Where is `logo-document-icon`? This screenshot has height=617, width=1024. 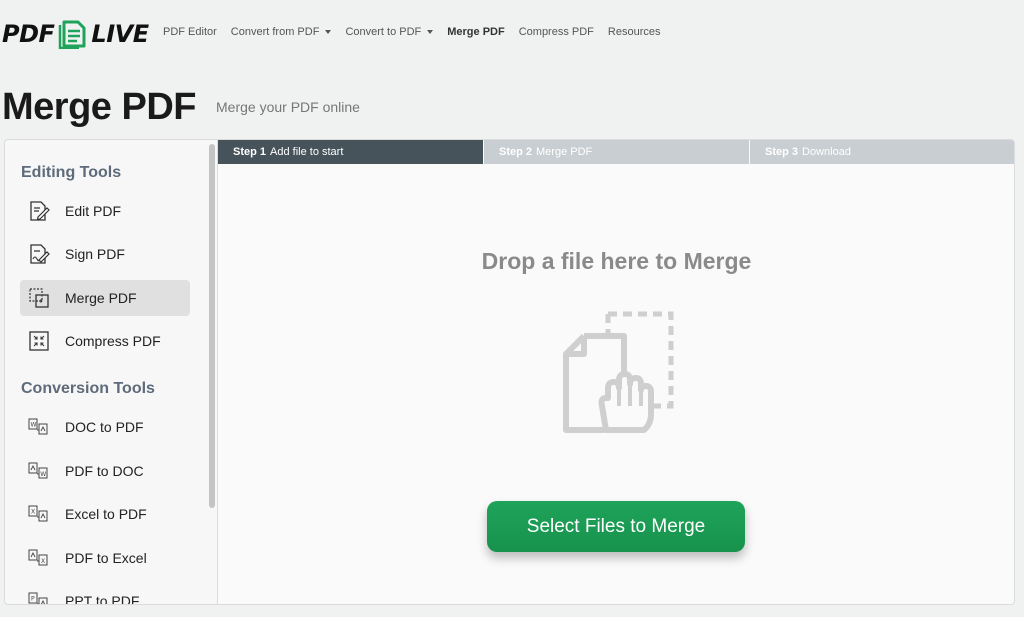
logo-document-icon is located at coordinates (72, 34).